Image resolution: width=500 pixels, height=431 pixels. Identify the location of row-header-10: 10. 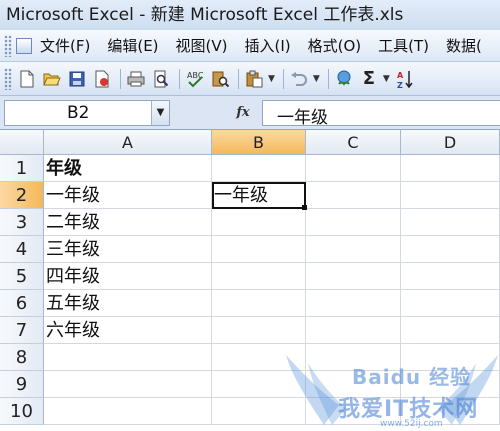
(22, 411).